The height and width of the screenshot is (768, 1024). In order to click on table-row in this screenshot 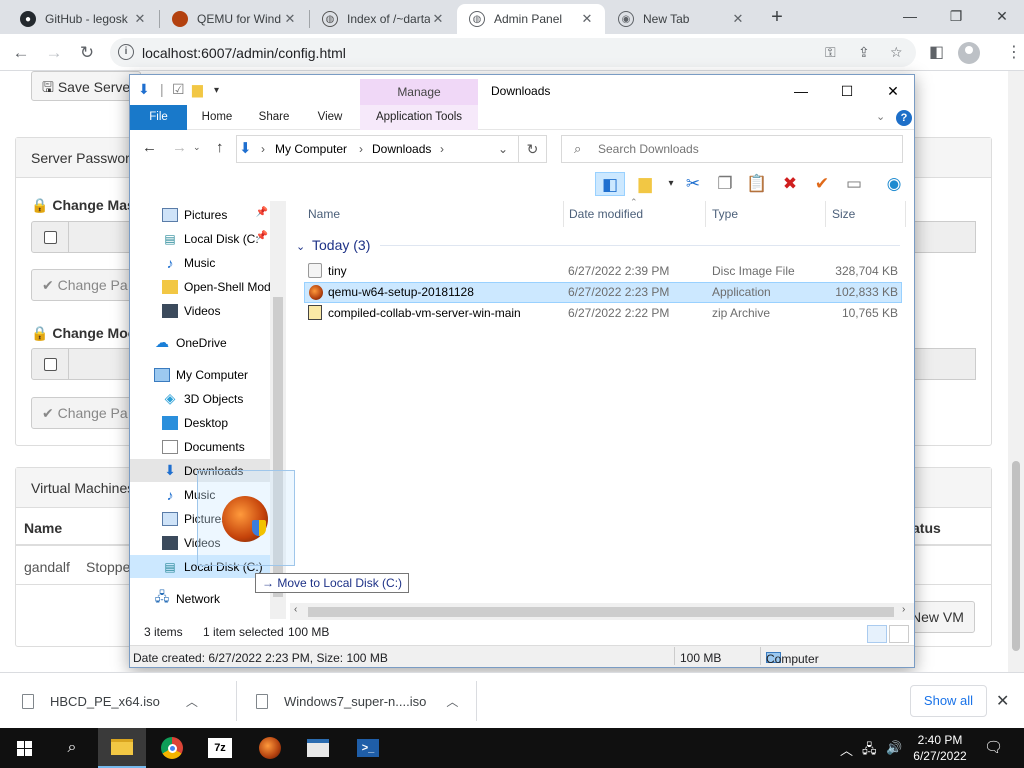, I will do `click(603, 345)`.